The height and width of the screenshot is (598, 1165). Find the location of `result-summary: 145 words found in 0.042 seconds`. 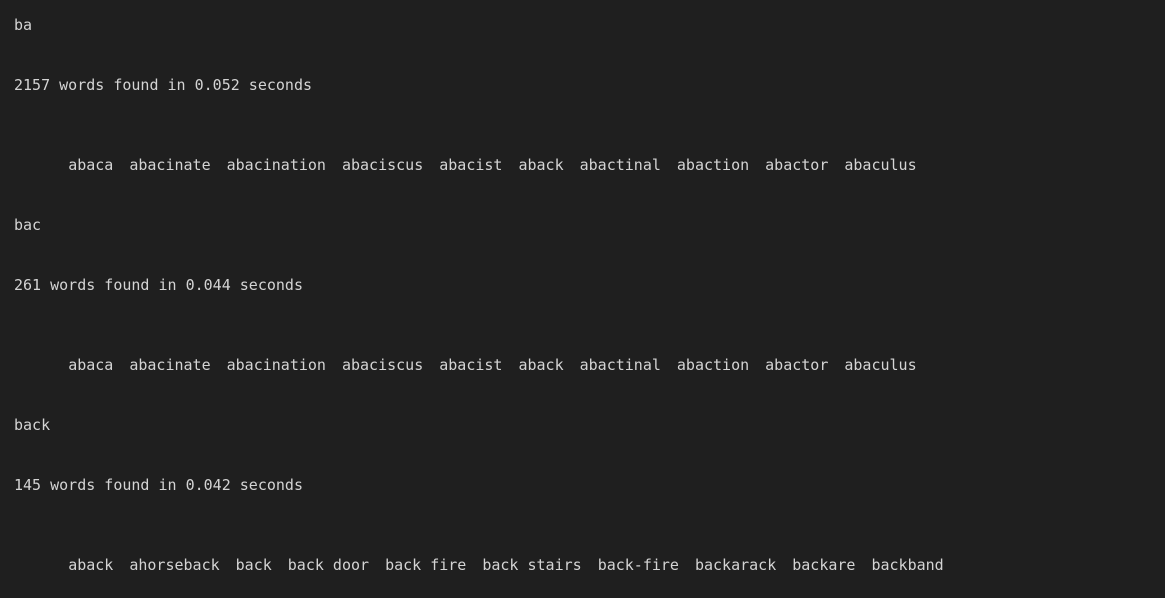

result-summary: 145 words found in 0.042 seconds is located at coordinates (158, 485).